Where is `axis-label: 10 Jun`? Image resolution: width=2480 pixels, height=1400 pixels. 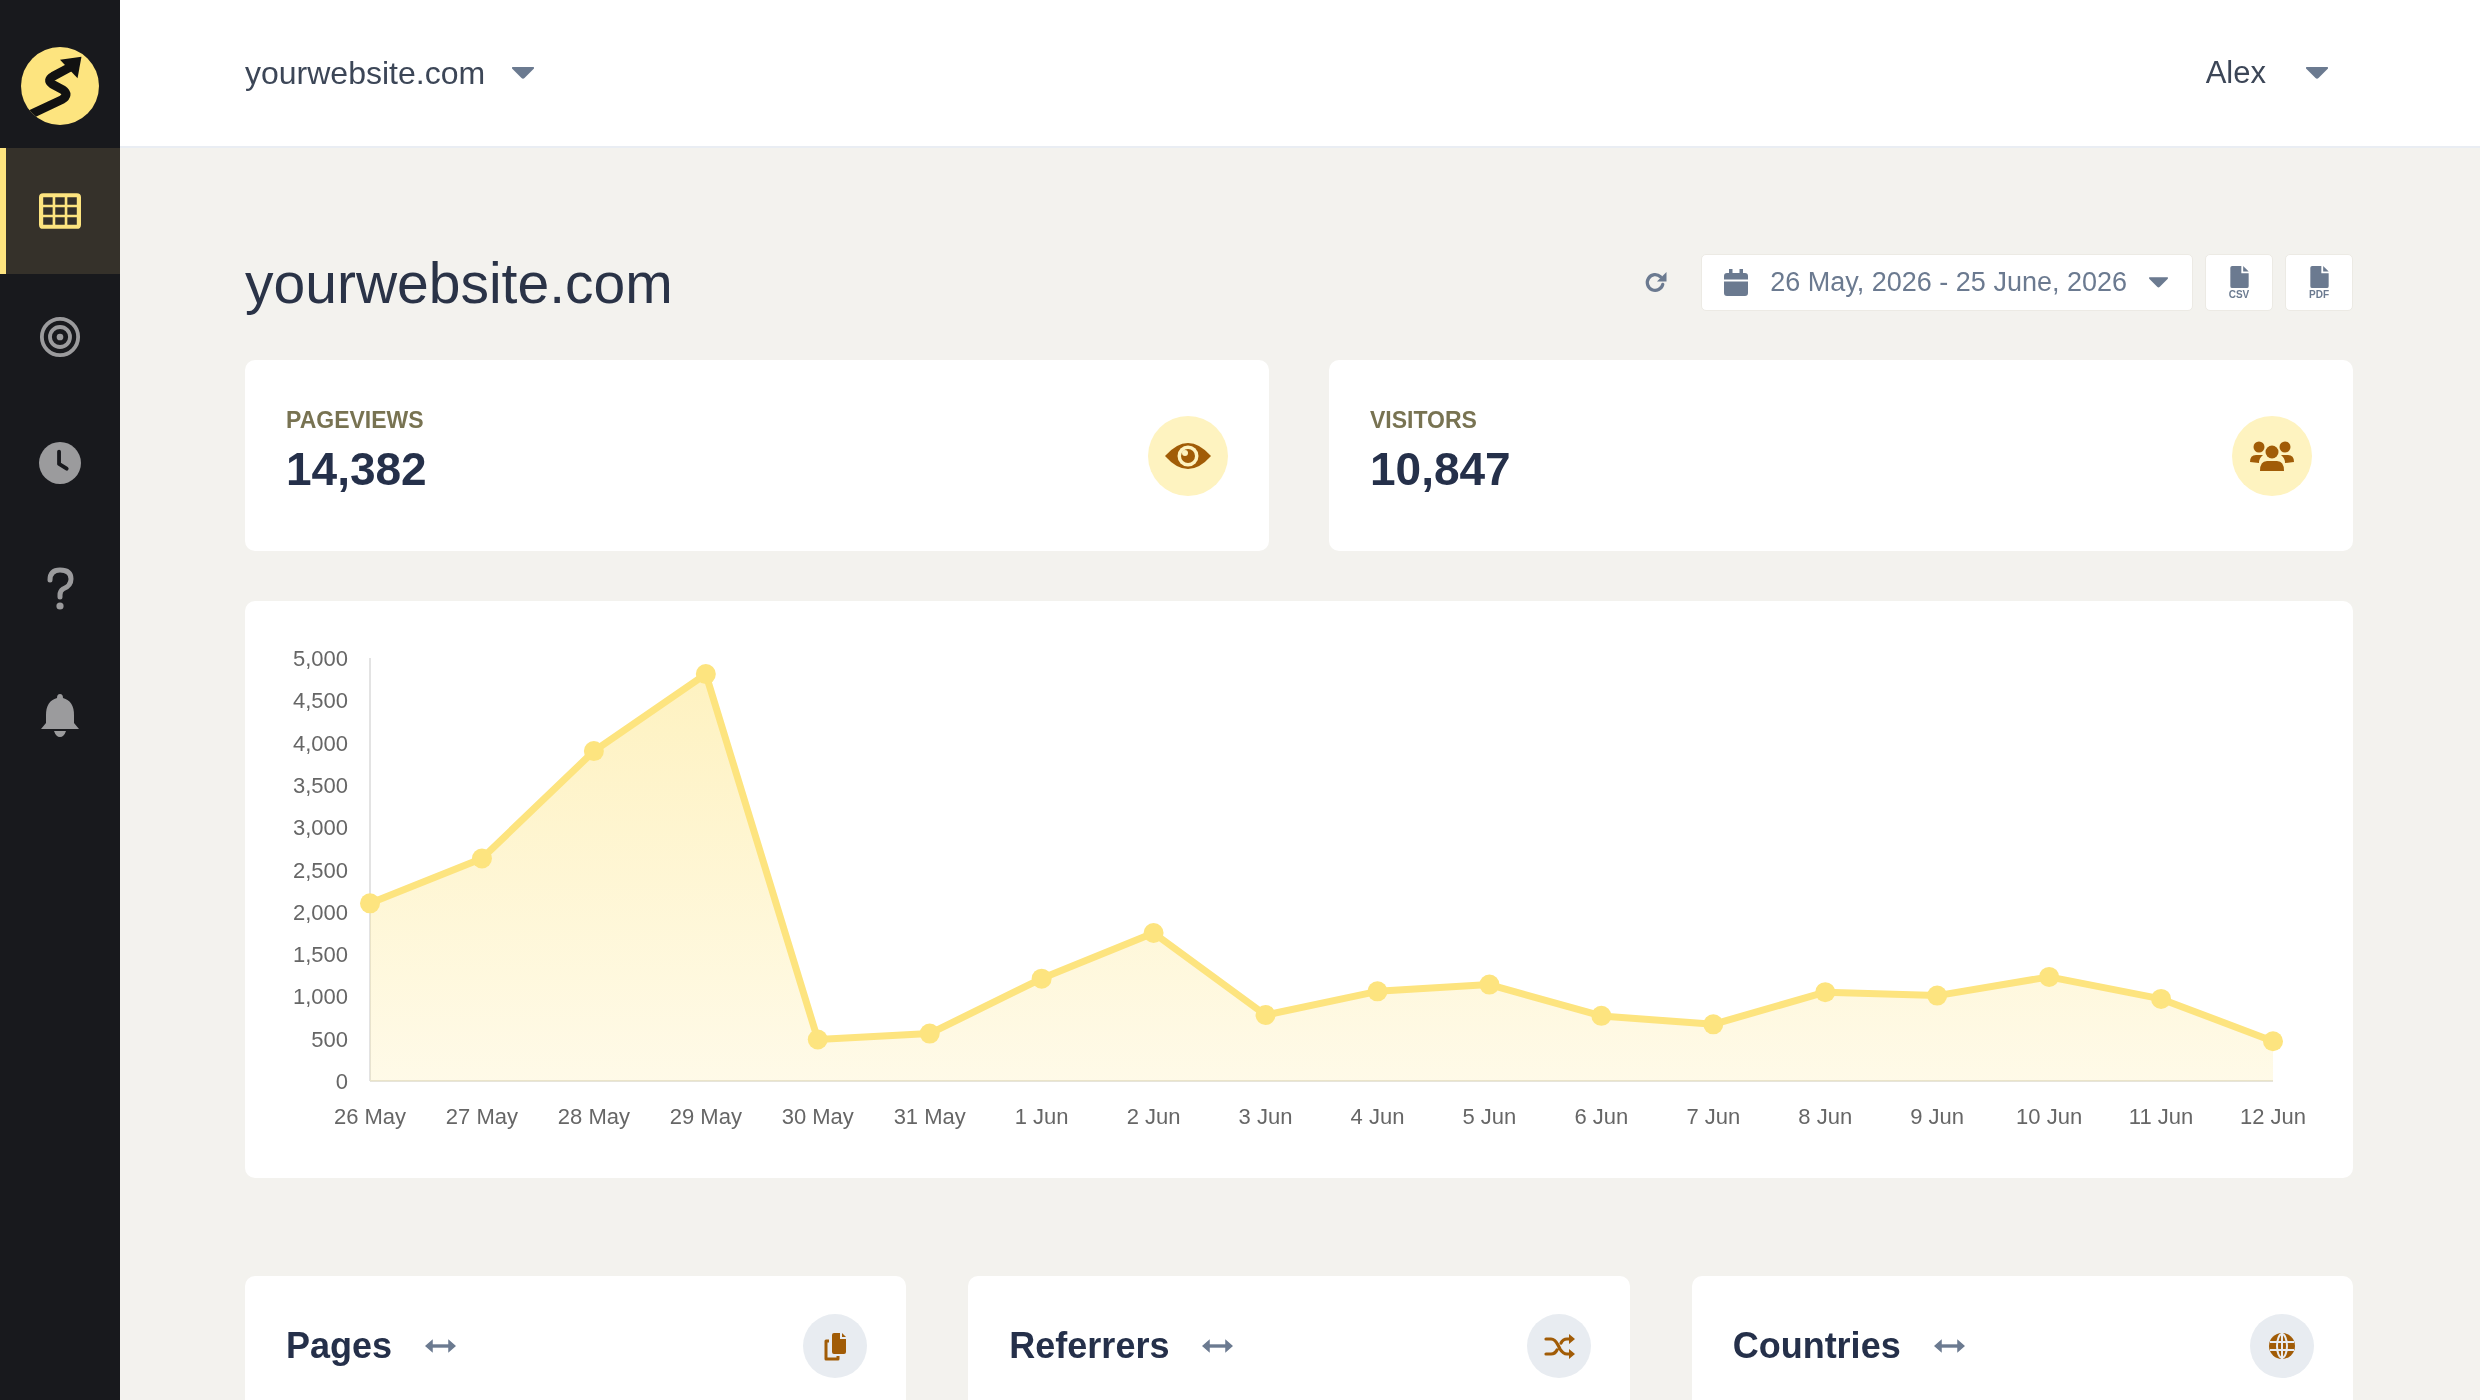
axis-label: 10 Jun is located at coordinates (2049, 1116).